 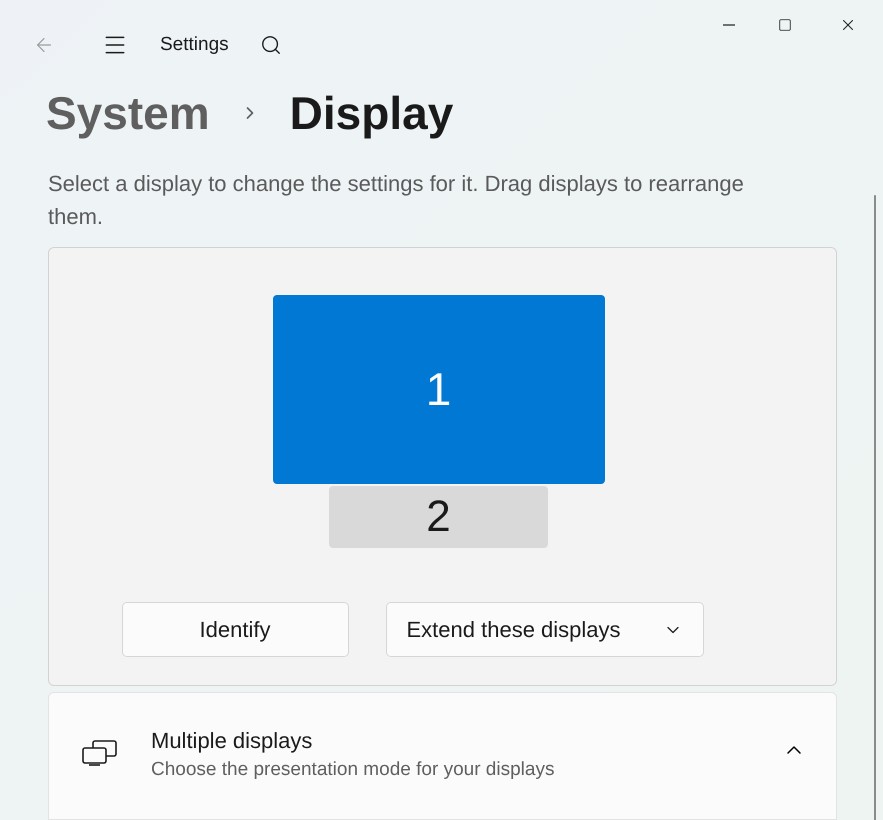 What do you see at coordinates (128, 113) in the screenshot?
I see `breadcrumb-item: System` at bounding box center [128, 113].